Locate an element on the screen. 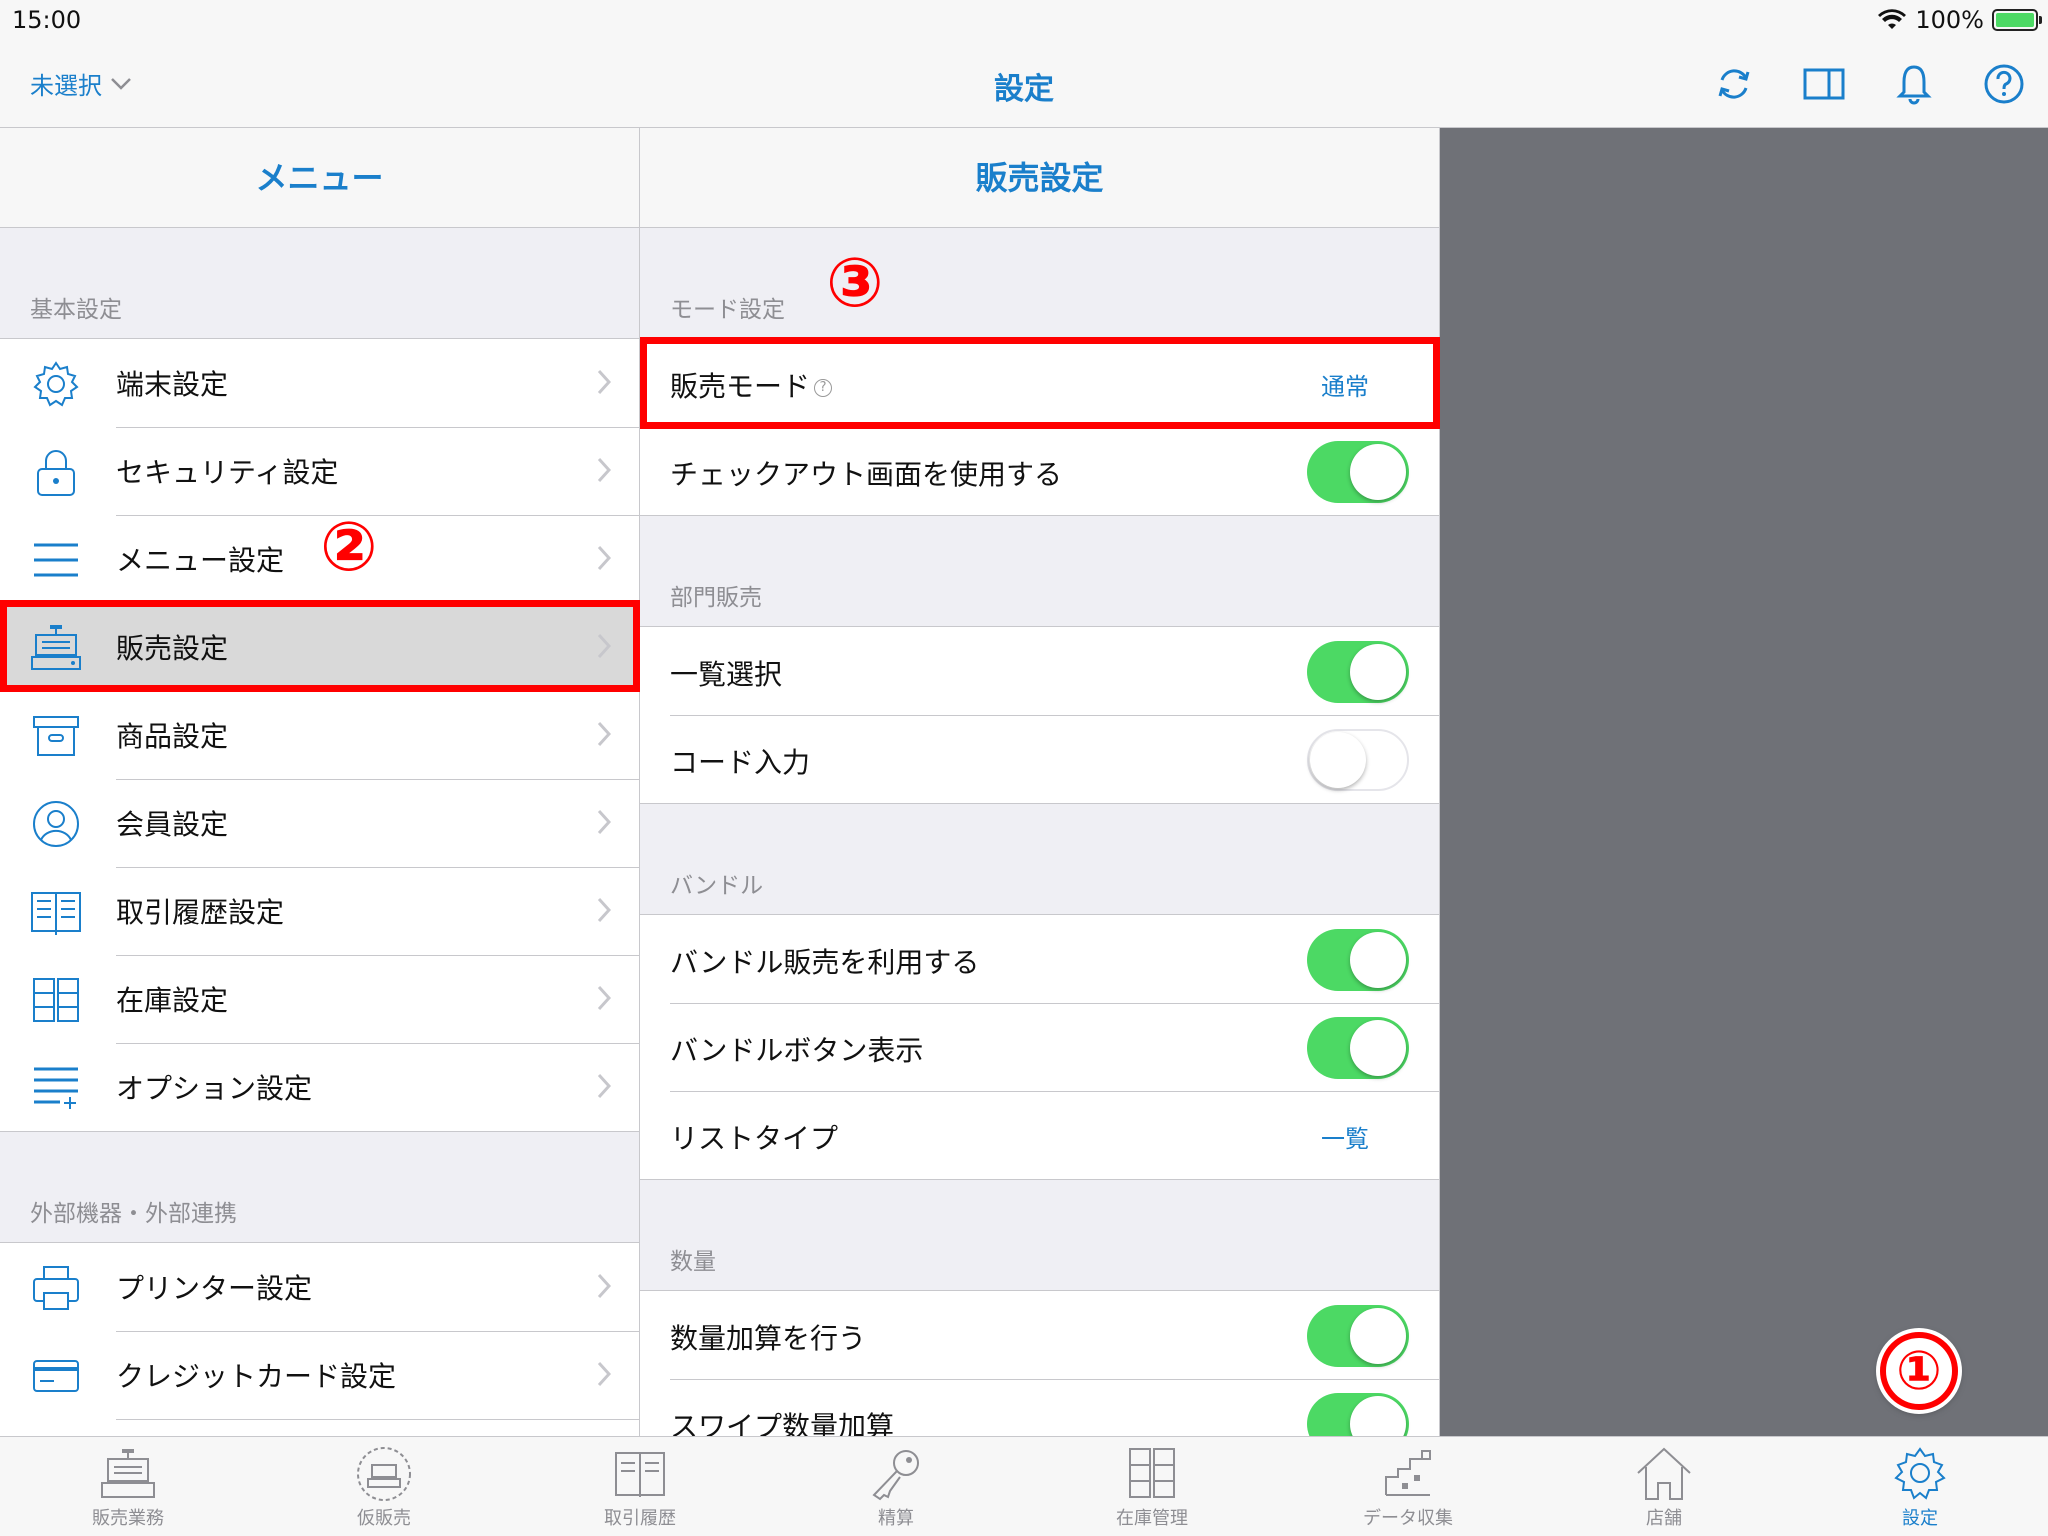  bell-icon is located at coordinates (1914, 84).